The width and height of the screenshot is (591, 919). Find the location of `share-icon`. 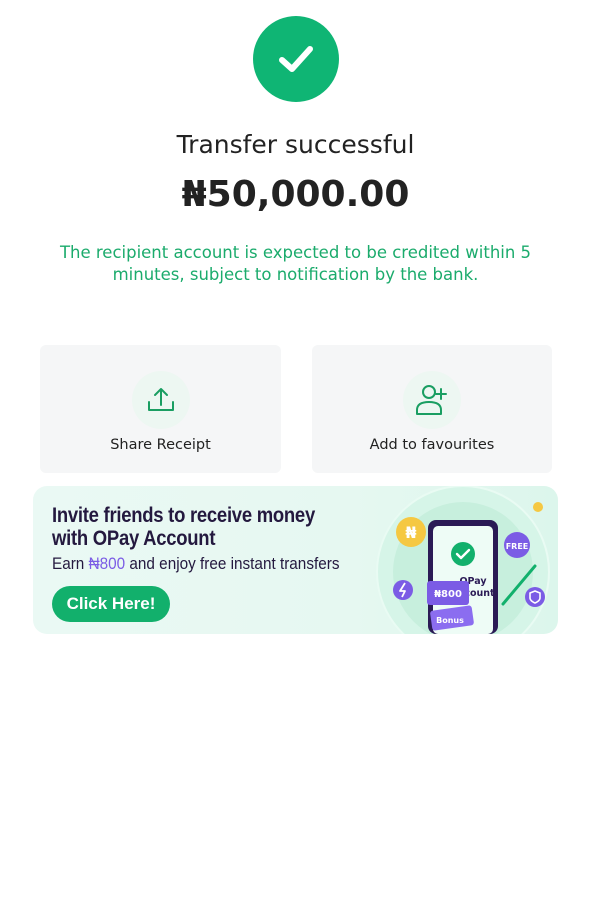

share-icon is located at coordinates (160, 400).